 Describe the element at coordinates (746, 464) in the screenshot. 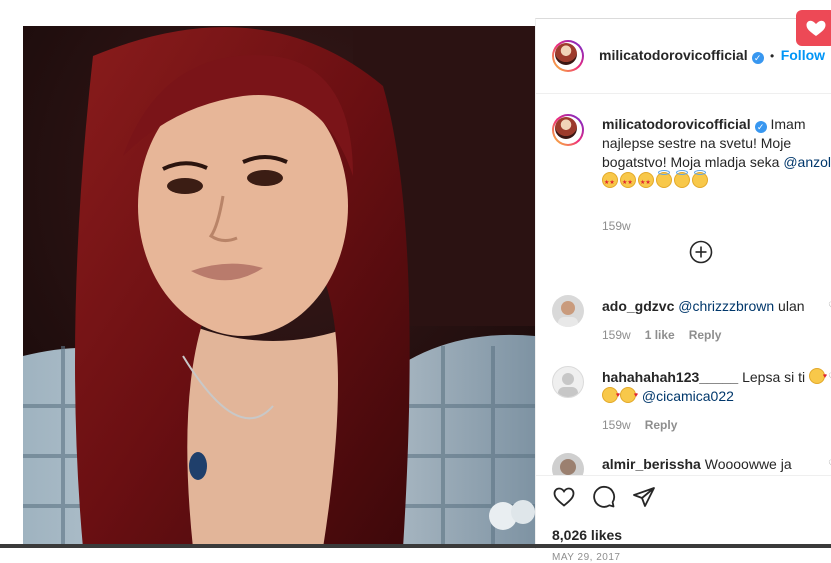

I see `comment-text: Woooowwe ja` at that location.